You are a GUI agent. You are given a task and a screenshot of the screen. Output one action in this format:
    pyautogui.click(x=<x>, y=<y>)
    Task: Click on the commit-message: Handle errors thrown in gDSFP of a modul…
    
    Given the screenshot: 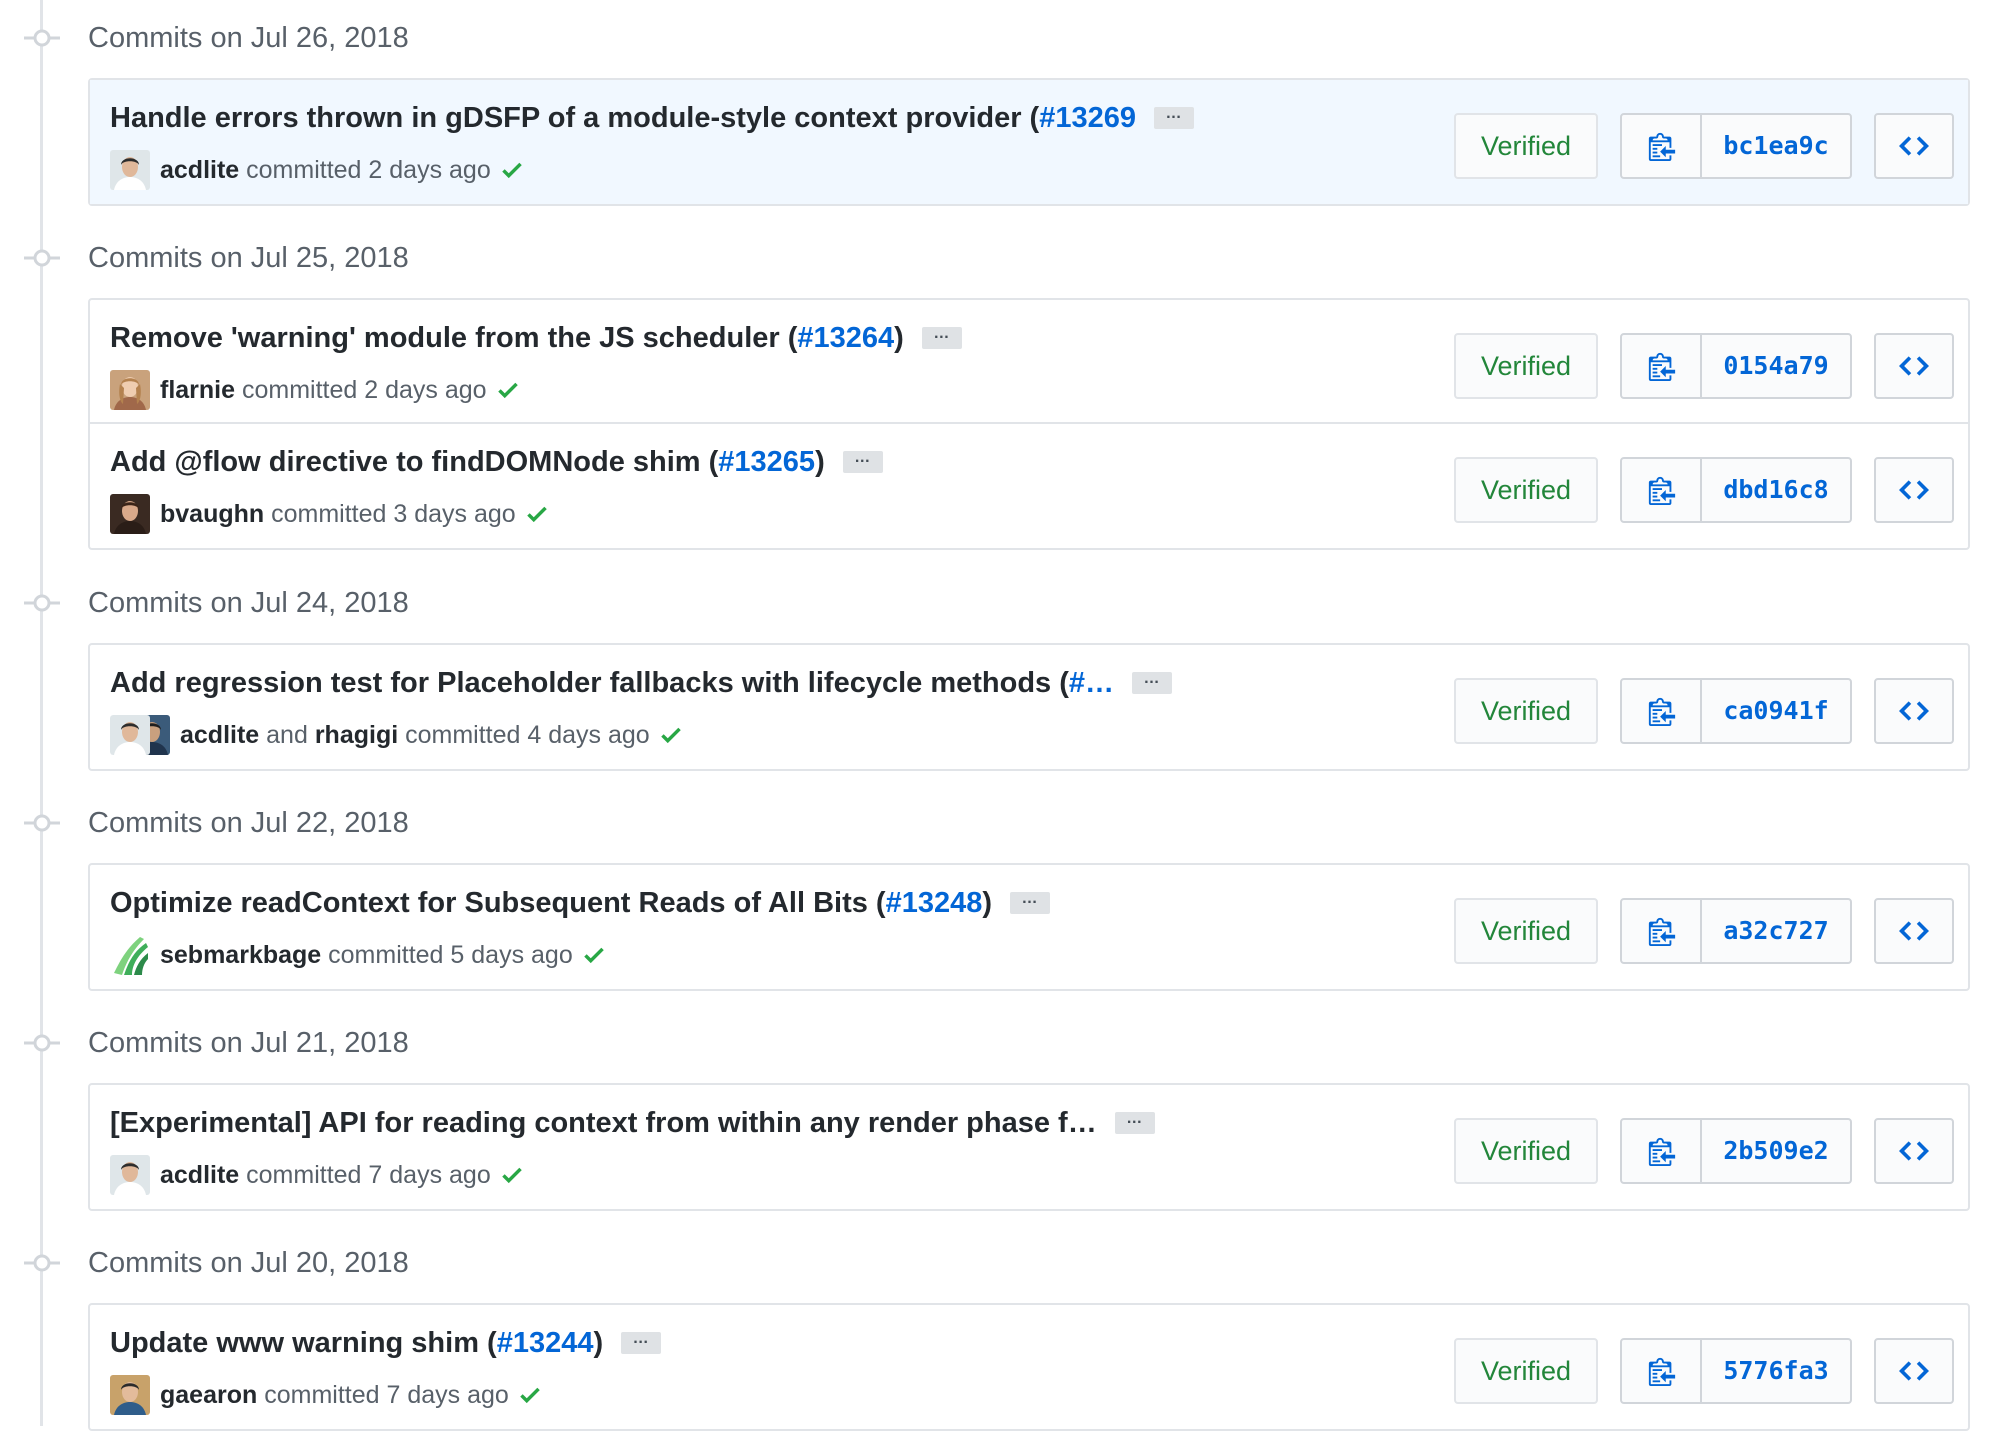 What is the action you would take?
    pyautogui.click(x=623, y=118)
    